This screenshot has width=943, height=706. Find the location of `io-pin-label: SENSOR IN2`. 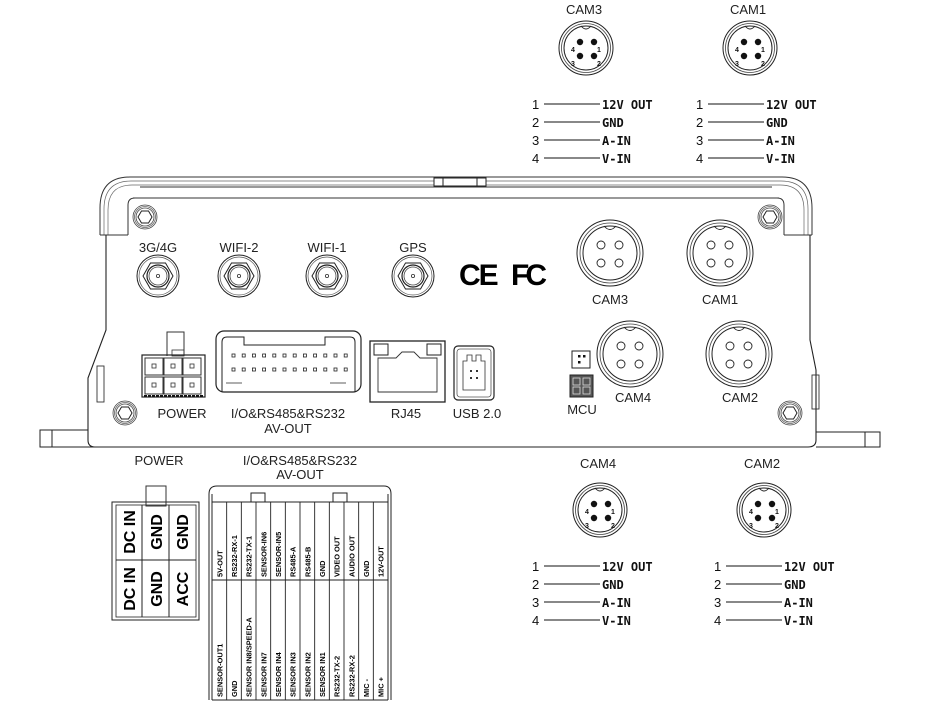

io-pin-label: SENSOR IN2 is located at coordinates (307, 674).